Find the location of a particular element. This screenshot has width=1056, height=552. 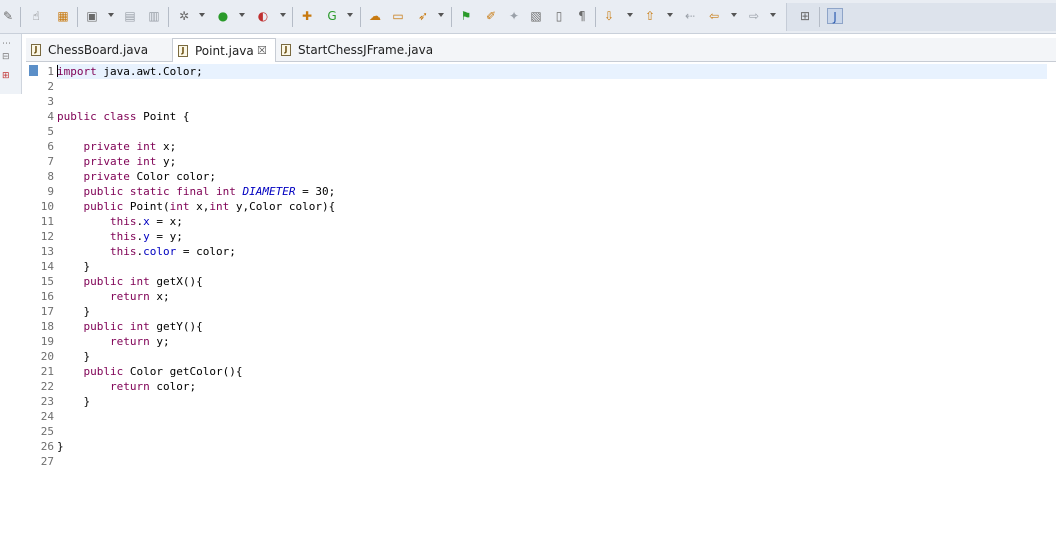

code-line: private int x; is located at coordinates (117, 146).